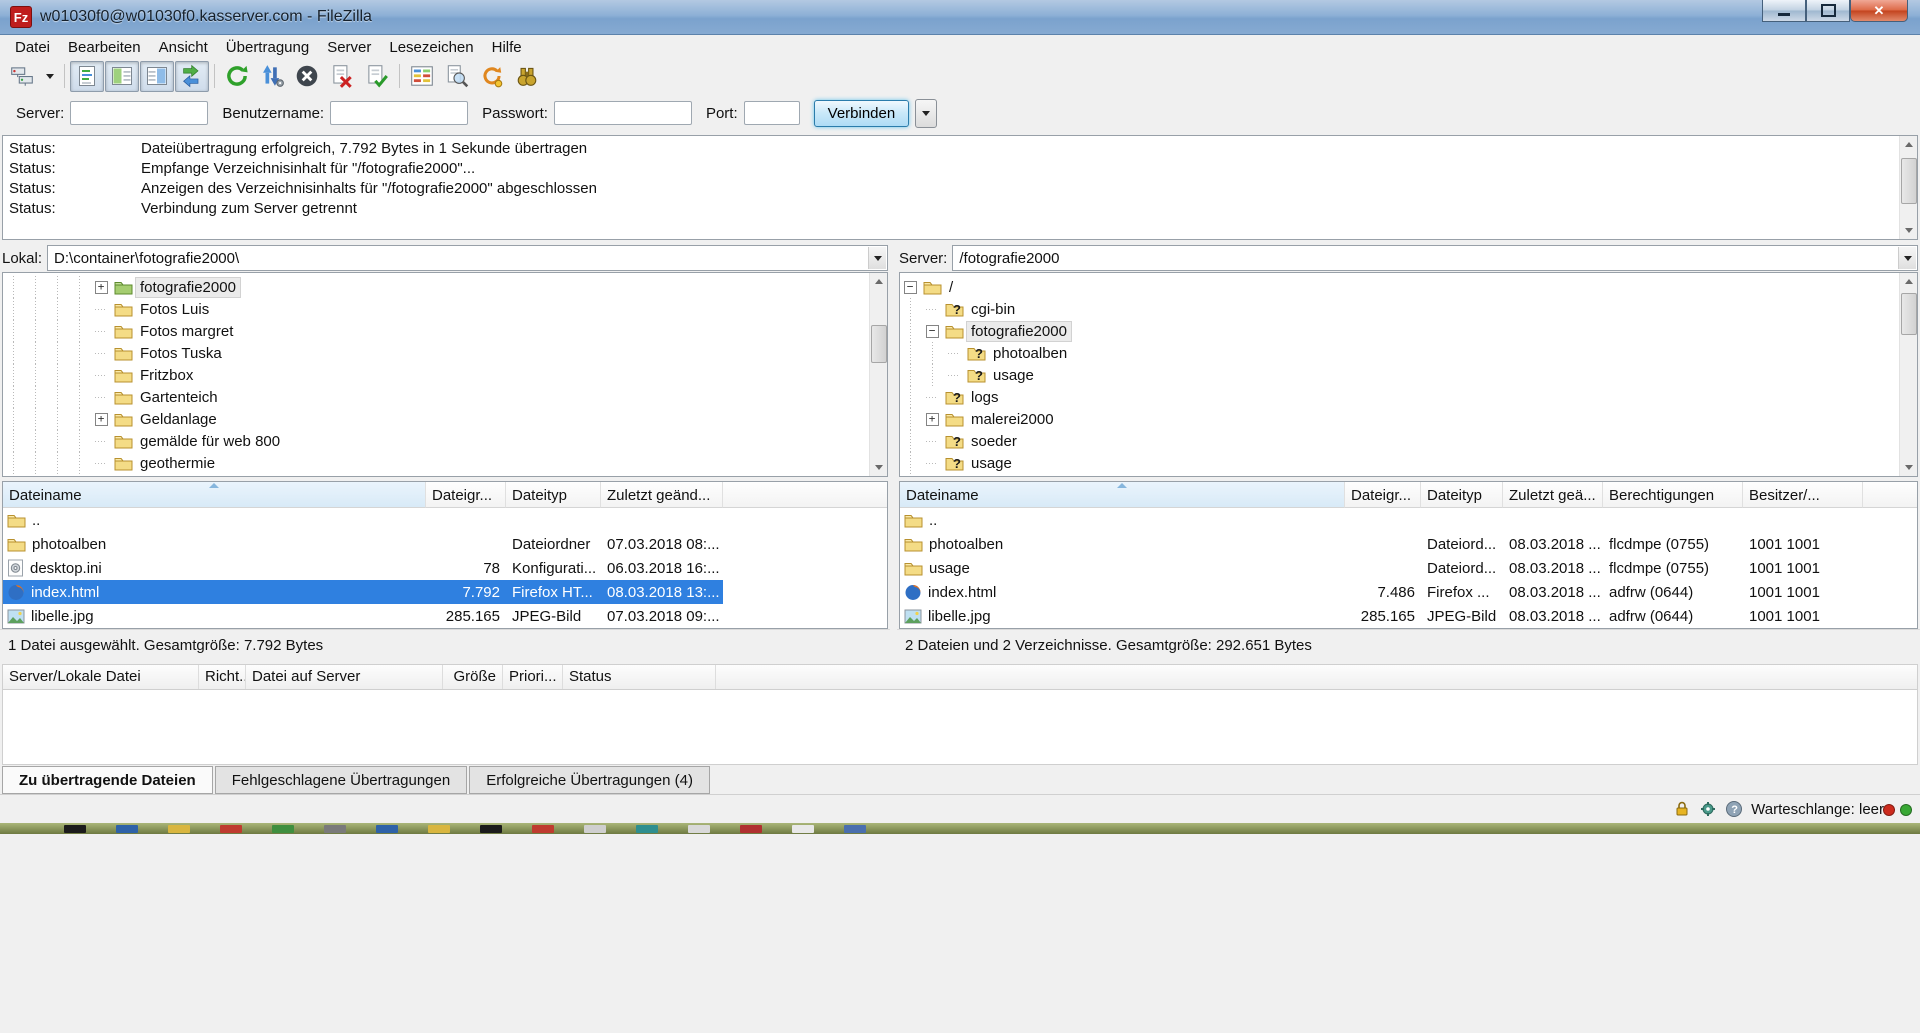  What do you see at coordinates (445, 419) in the screenshot?
I see `tree-item-geldanlage: + Geldanlage` at bounding box center [445, 419].